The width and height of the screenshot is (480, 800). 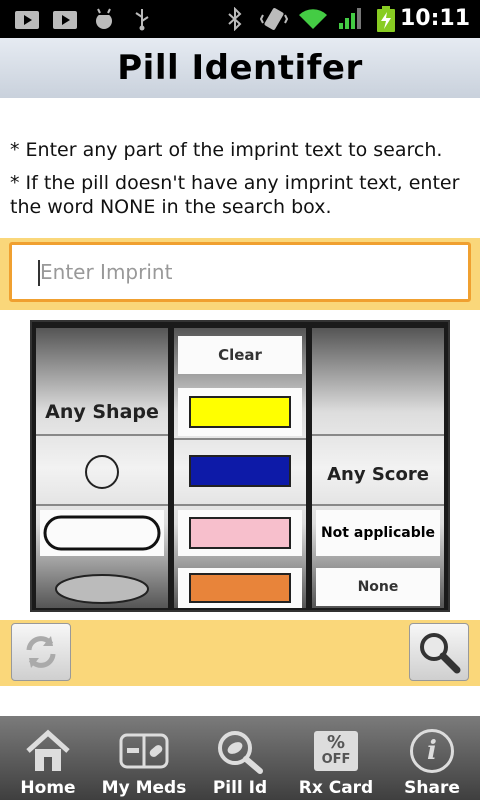 I want to click on score-option-none: None, so click(x=378, y=587).